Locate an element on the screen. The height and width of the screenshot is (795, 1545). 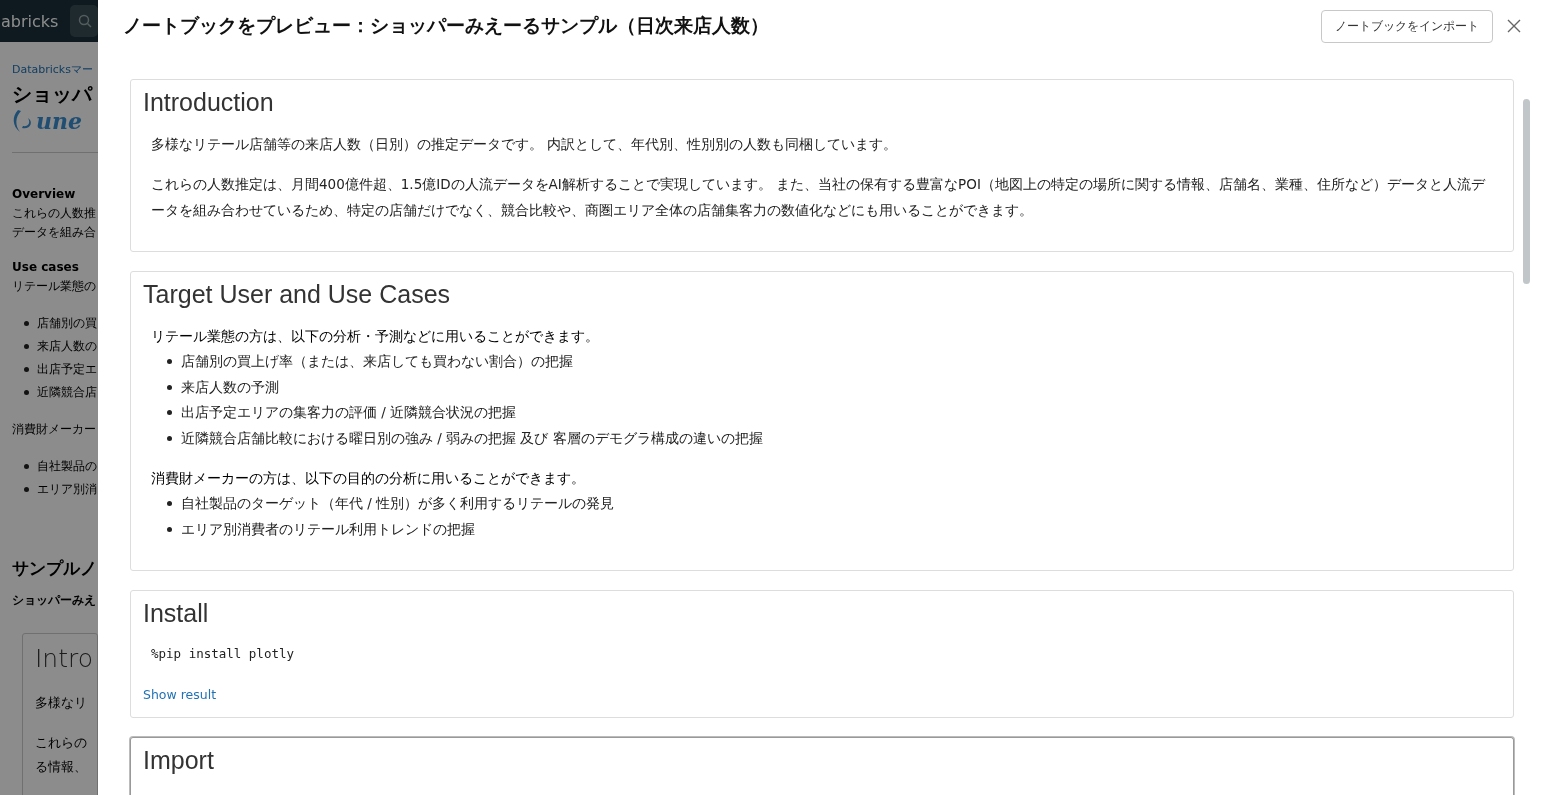
body-text: 消費財メーカー is located at coordinates (54, 429).